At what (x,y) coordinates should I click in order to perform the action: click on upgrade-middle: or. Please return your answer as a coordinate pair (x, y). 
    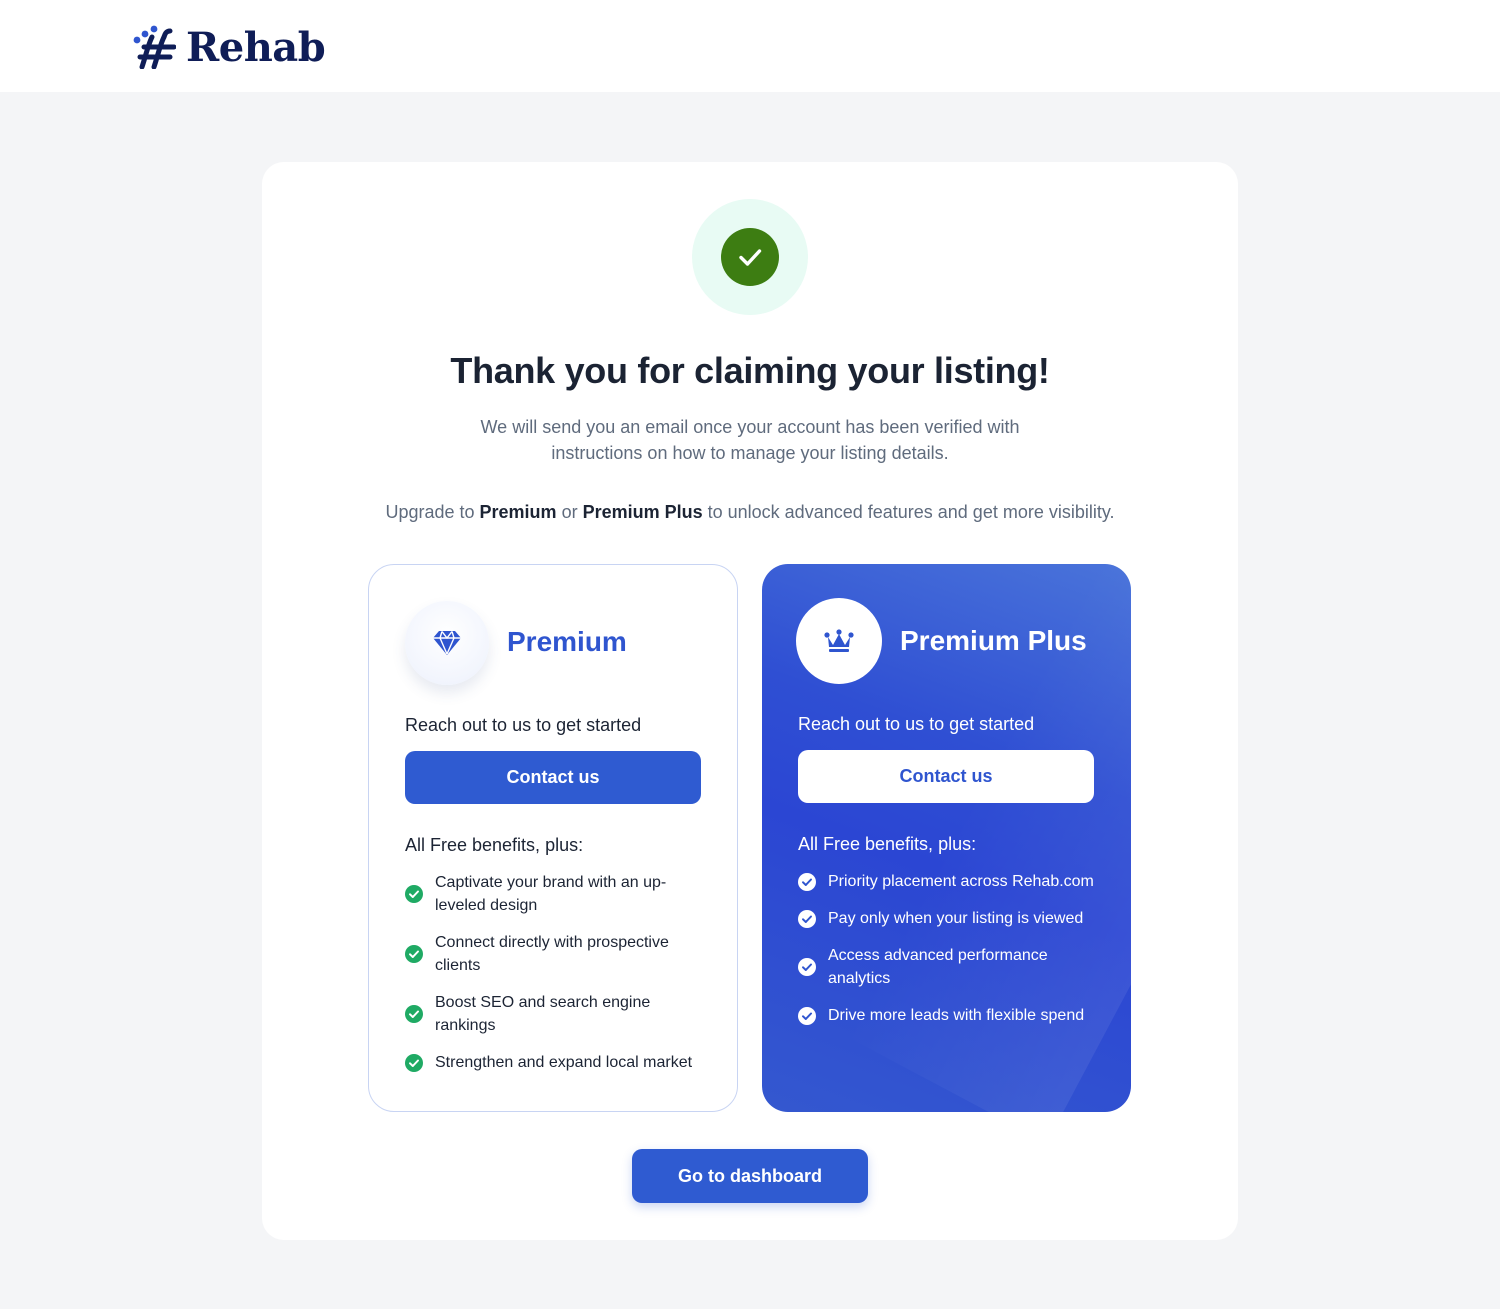
    Looking at the image, I should click on (569, 512).